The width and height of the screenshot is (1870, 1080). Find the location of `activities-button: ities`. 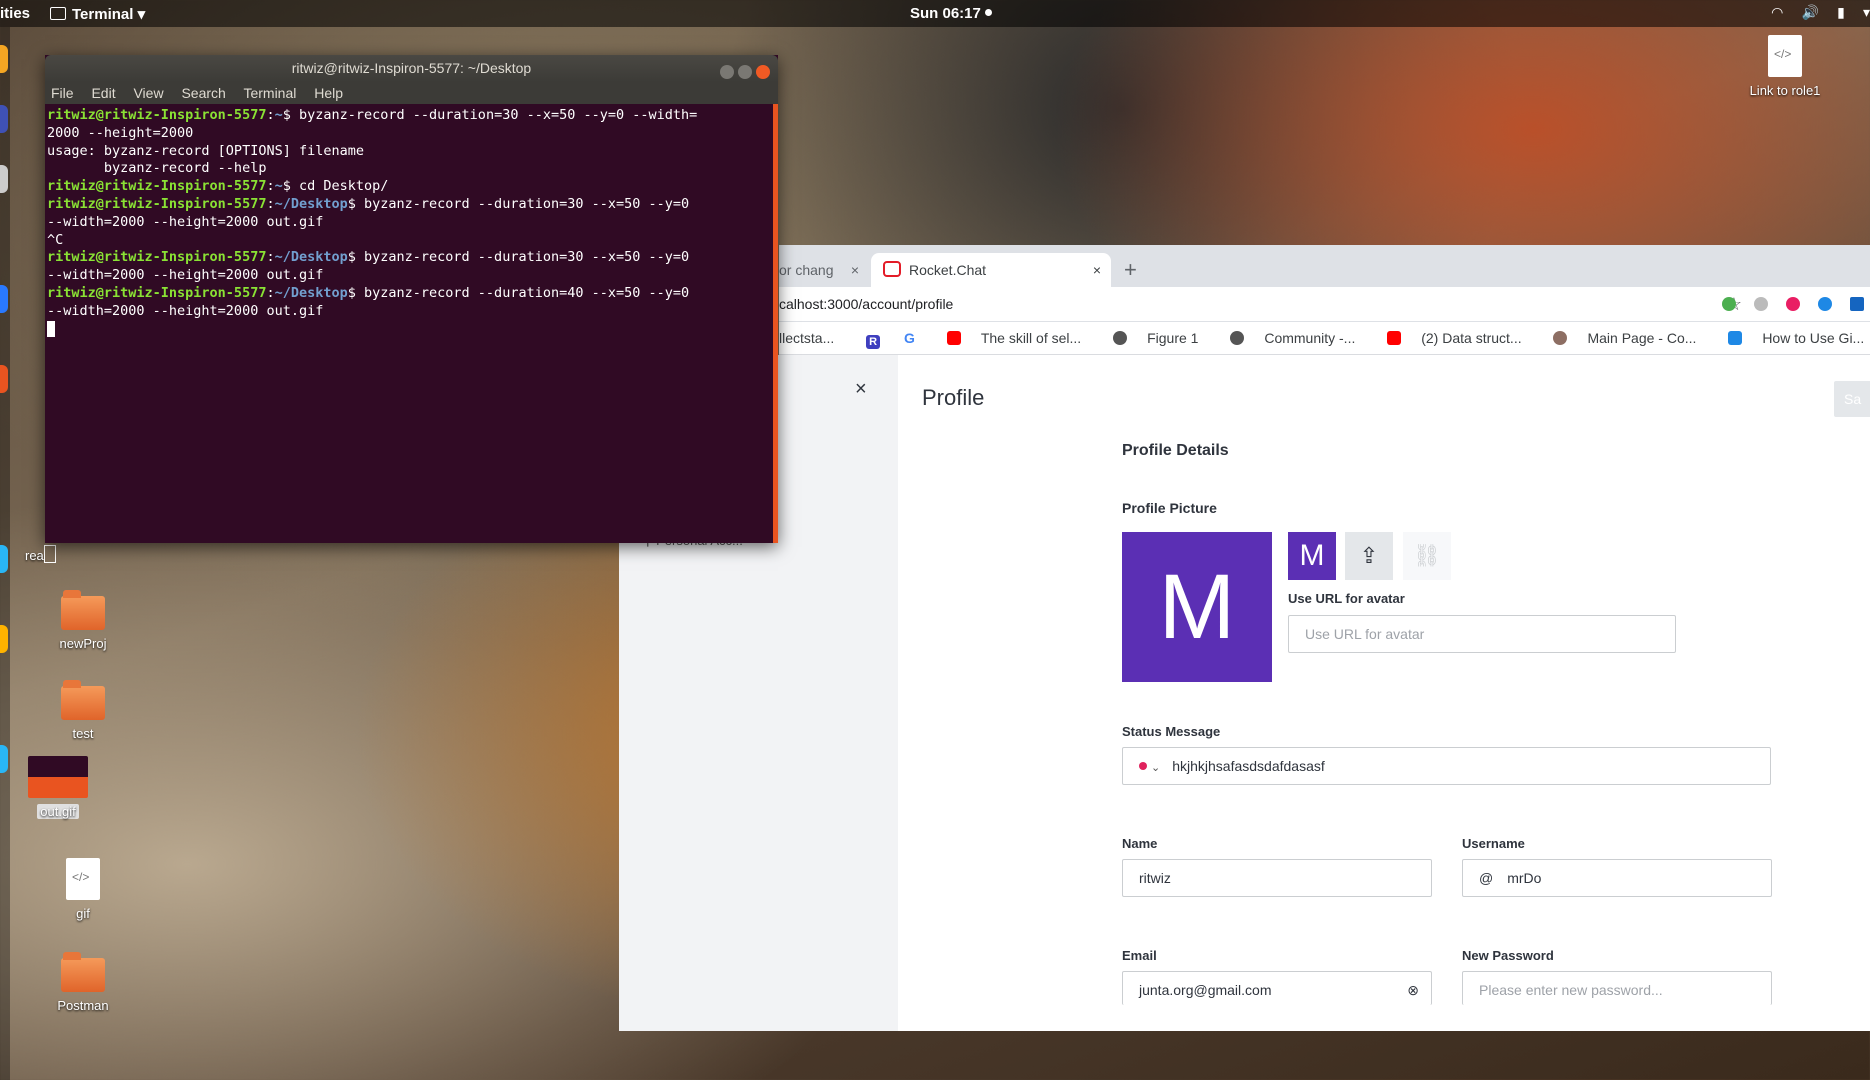

activities-button: ities is located at coordinates (15, 13).